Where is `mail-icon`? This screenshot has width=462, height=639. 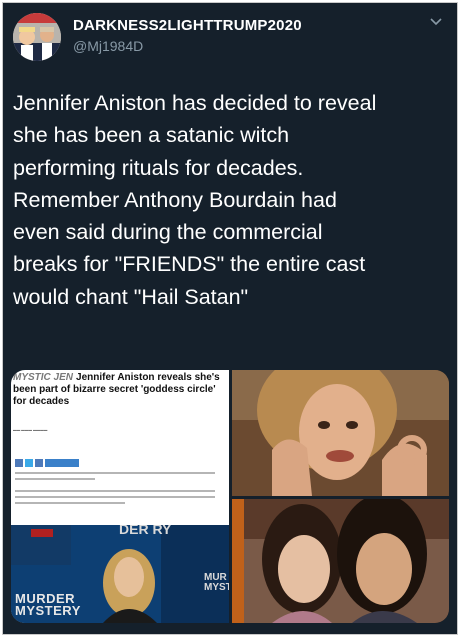
mail-icon is located at coordinates (39, 463).